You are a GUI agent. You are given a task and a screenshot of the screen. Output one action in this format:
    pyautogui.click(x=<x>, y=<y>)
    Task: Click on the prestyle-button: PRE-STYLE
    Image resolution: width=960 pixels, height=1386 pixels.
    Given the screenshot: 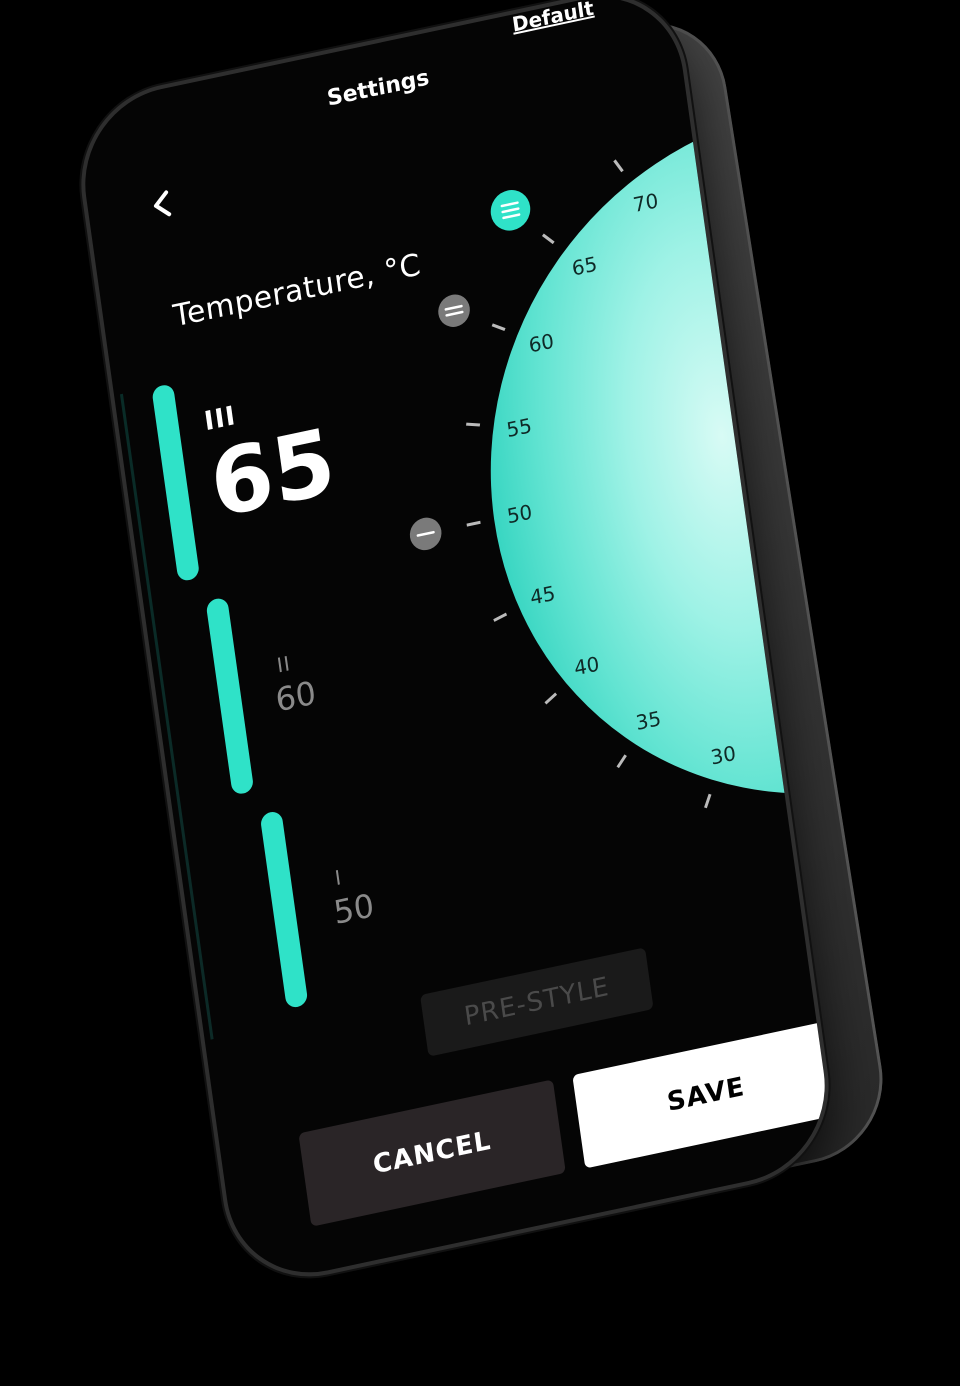 What is the action you would take?
    pyautogui.click(x=536, y=1002)
    